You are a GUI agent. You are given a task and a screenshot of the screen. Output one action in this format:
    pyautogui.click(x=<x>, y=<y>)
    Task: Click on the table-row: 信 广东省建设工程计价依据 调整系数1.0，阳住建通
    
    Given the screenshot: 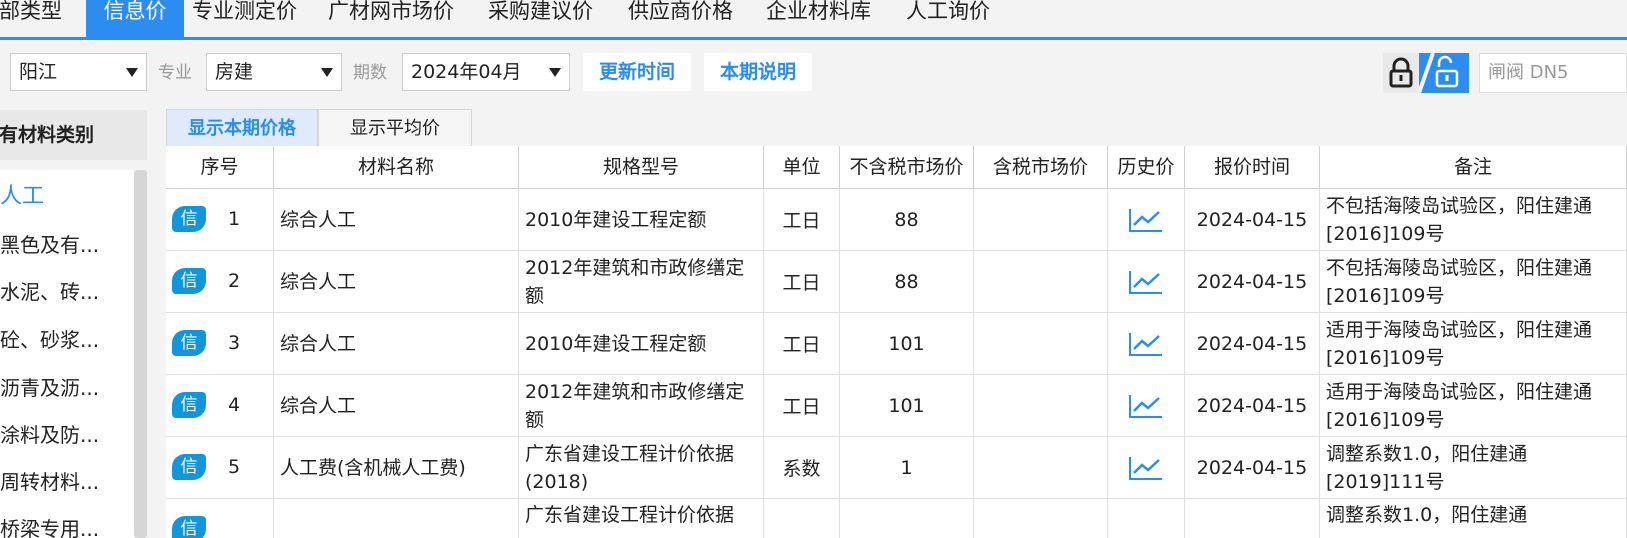 What is the action you would take?
    pyautogui.click(x=896, y=518)
    